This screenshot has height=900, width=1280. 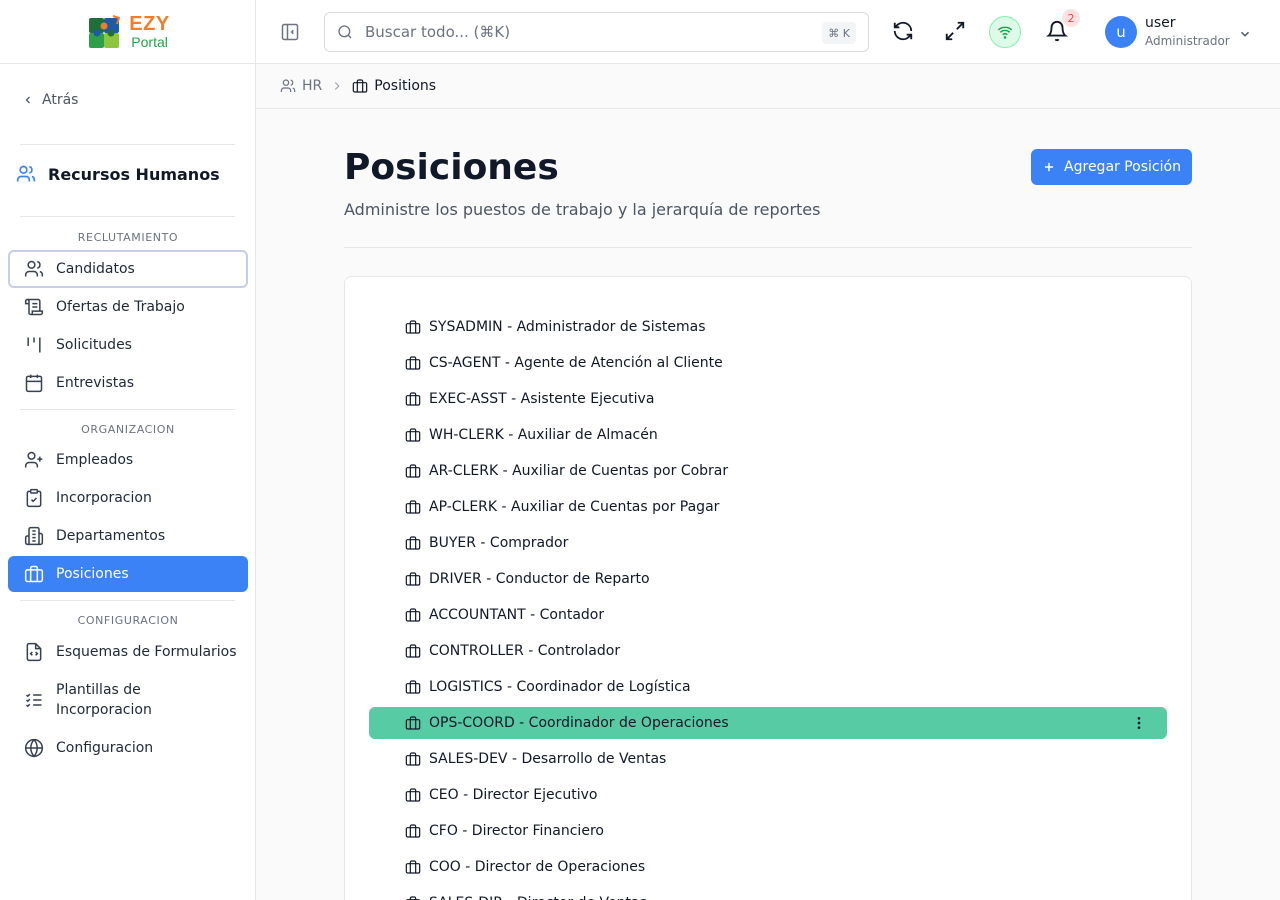 I want to click on sidebar-item-incorporacion: Incorporacion, so click(x=128, y=498).